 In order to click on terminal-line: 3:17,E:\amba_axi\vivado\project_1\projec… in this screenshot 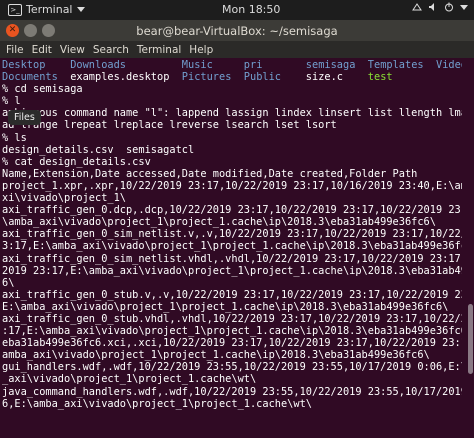, I will do `click(232, 246)`.